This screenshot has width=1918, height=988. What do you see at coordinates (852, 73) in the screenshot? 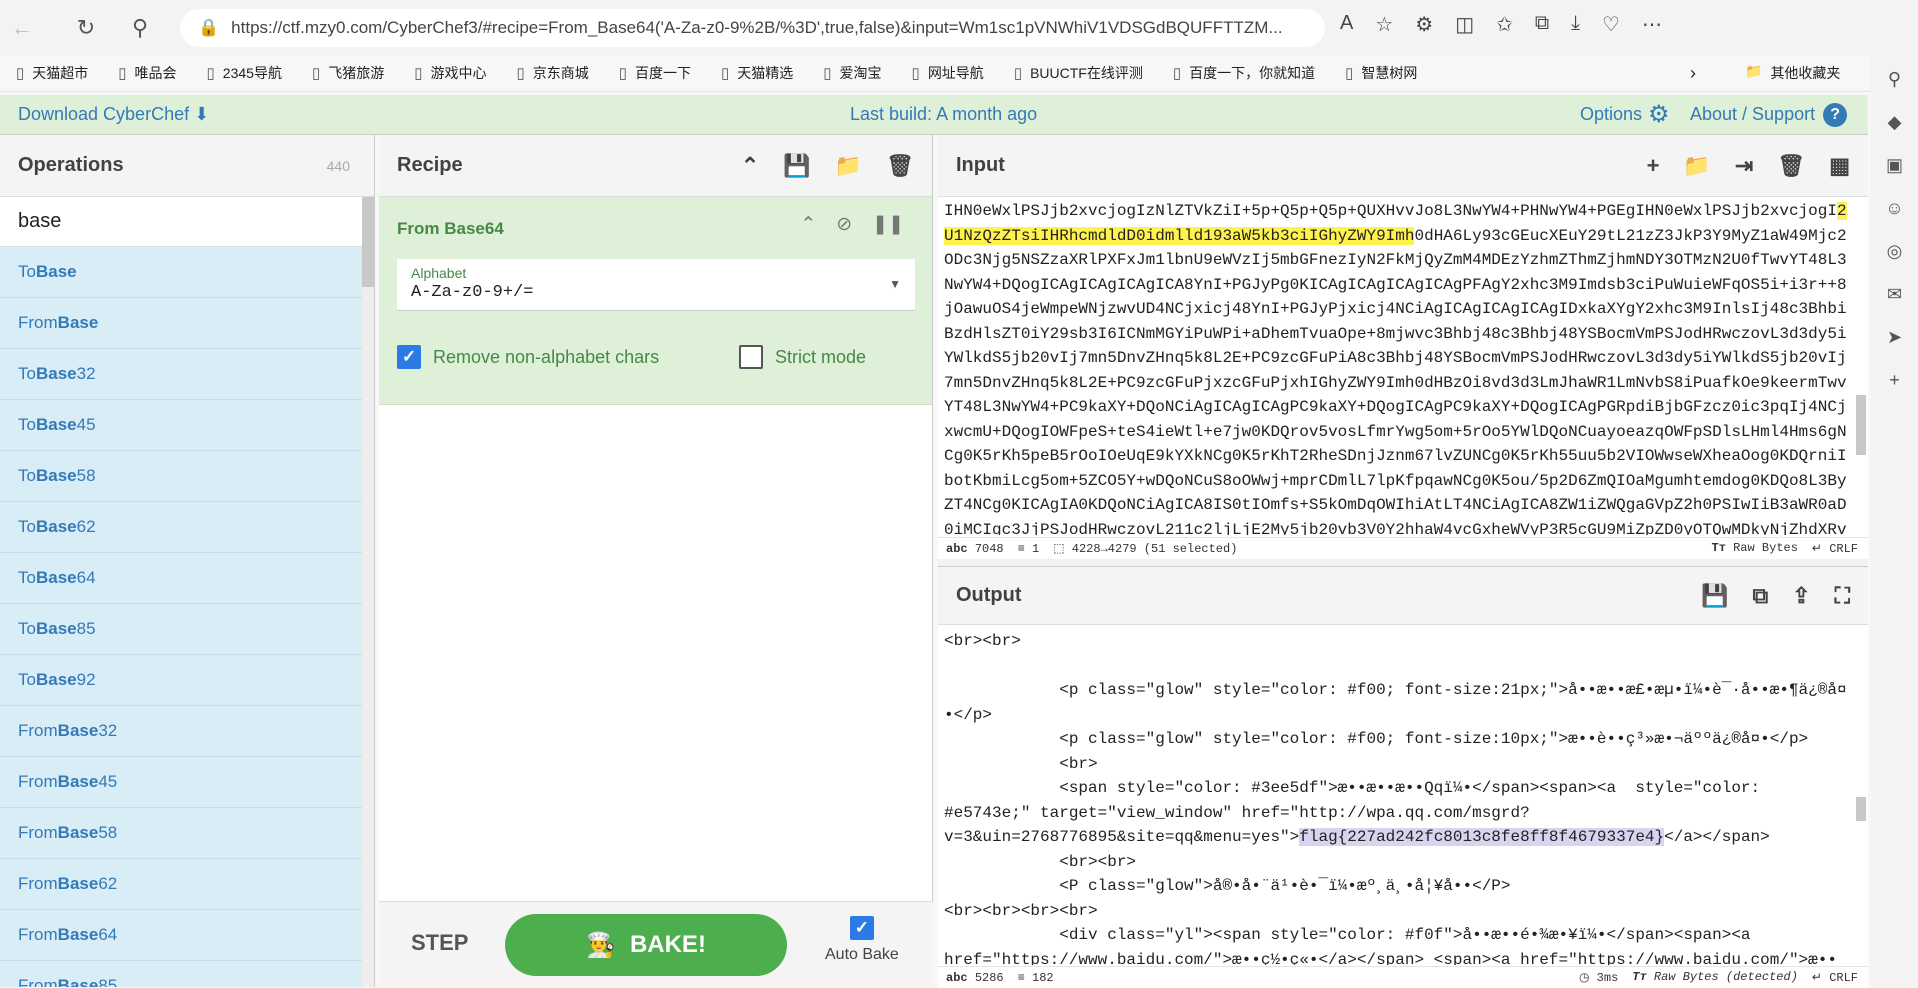
I see `bookmark-item: ▯ 爱淘宝` at bounding box center [852, 73].